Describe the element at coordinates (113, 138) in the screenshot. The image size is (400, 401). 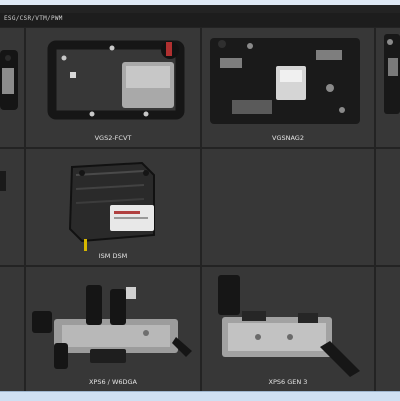
I see `module-label: VGS2-FCVT` at that location.